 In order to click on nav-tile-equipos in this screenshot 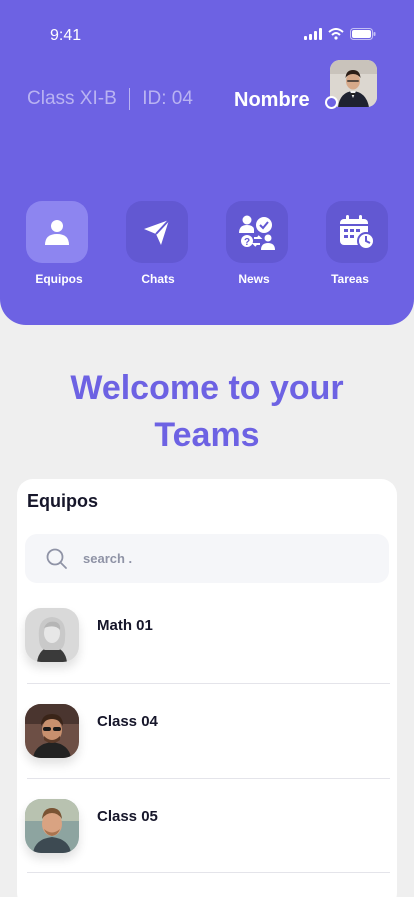, I will do `click(57, 232)`.